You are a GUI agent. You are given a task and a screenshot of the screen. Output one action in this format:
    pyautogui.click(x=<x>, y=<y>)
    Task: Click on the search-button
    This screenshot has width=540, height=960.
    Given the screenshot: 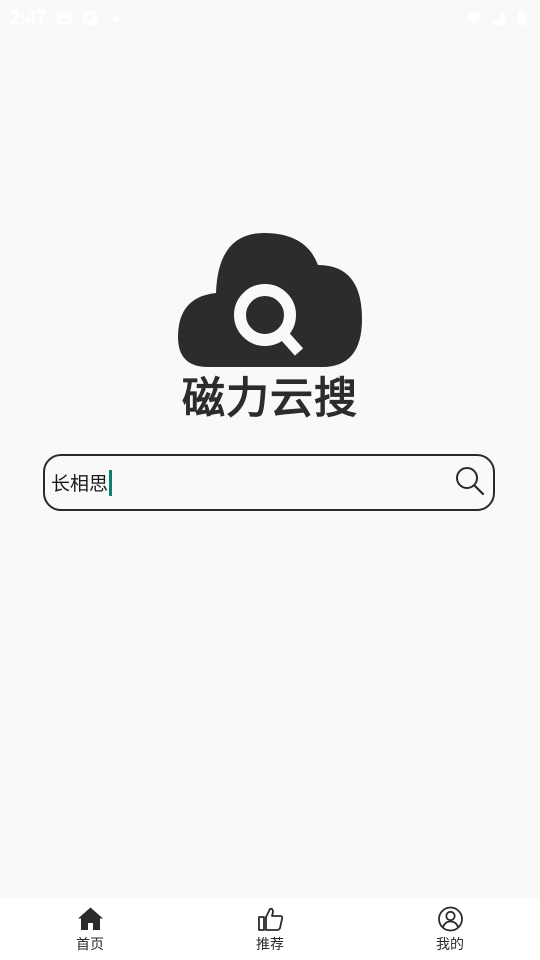 What is the action you would take?
    pyautogui.click(x=470, y=481)
    